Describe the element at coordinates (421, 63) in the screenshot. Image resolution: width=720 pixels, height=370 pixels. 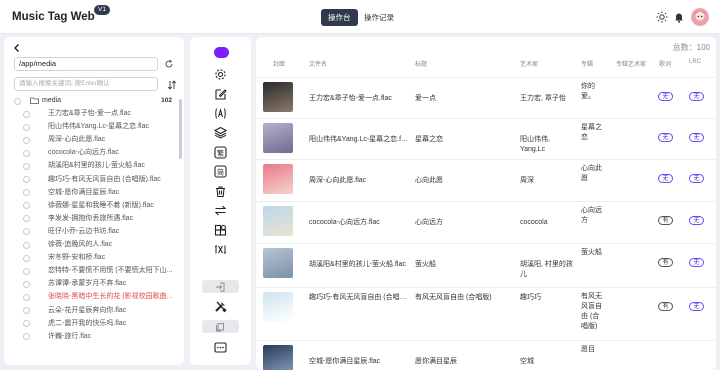
I see `col-header-title: 标题` at that location.